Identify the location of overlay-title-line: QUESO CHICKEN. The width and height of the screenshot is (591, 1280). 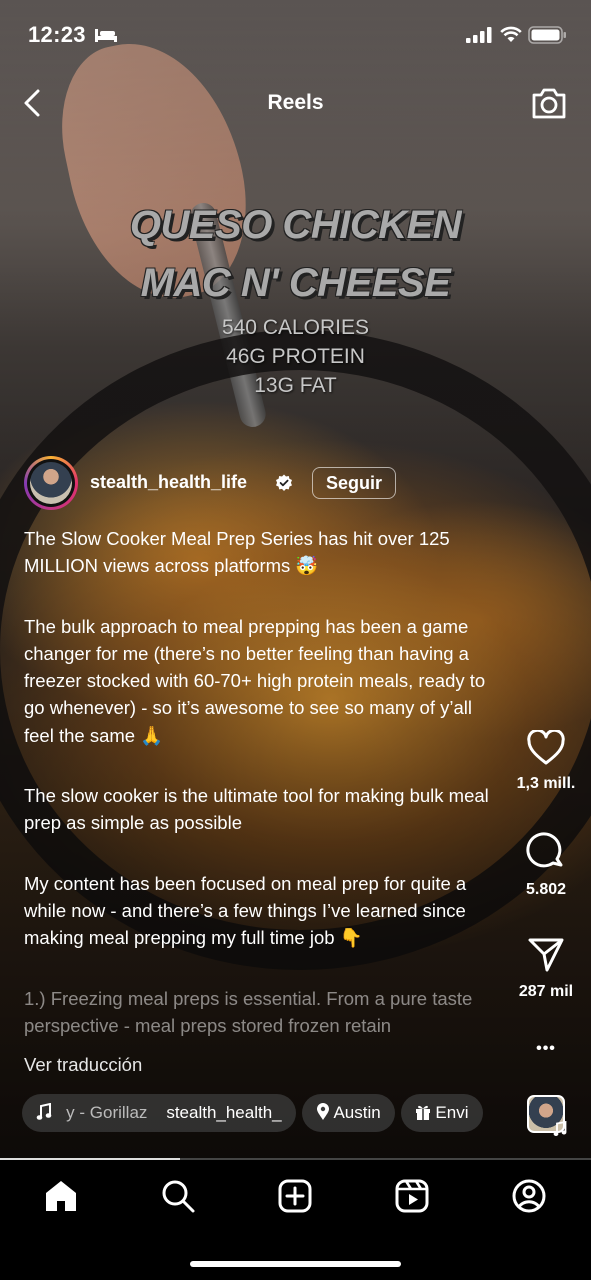
(295, 225).